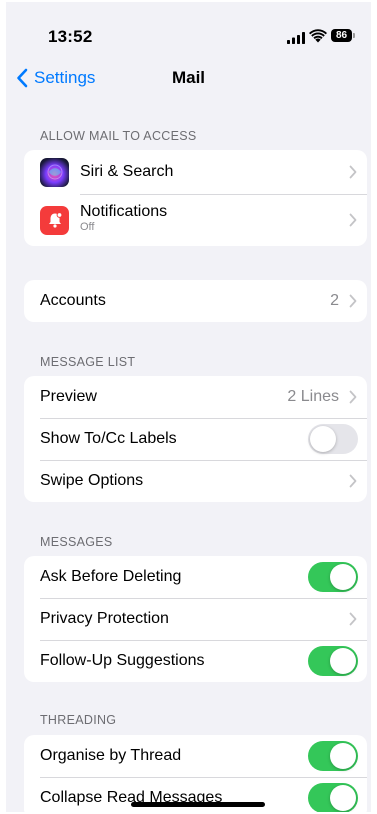  What do you see at coordinates (334, 300) in the screenshot?
I see `accounts-count: 2` at bounding box center [334, 300].